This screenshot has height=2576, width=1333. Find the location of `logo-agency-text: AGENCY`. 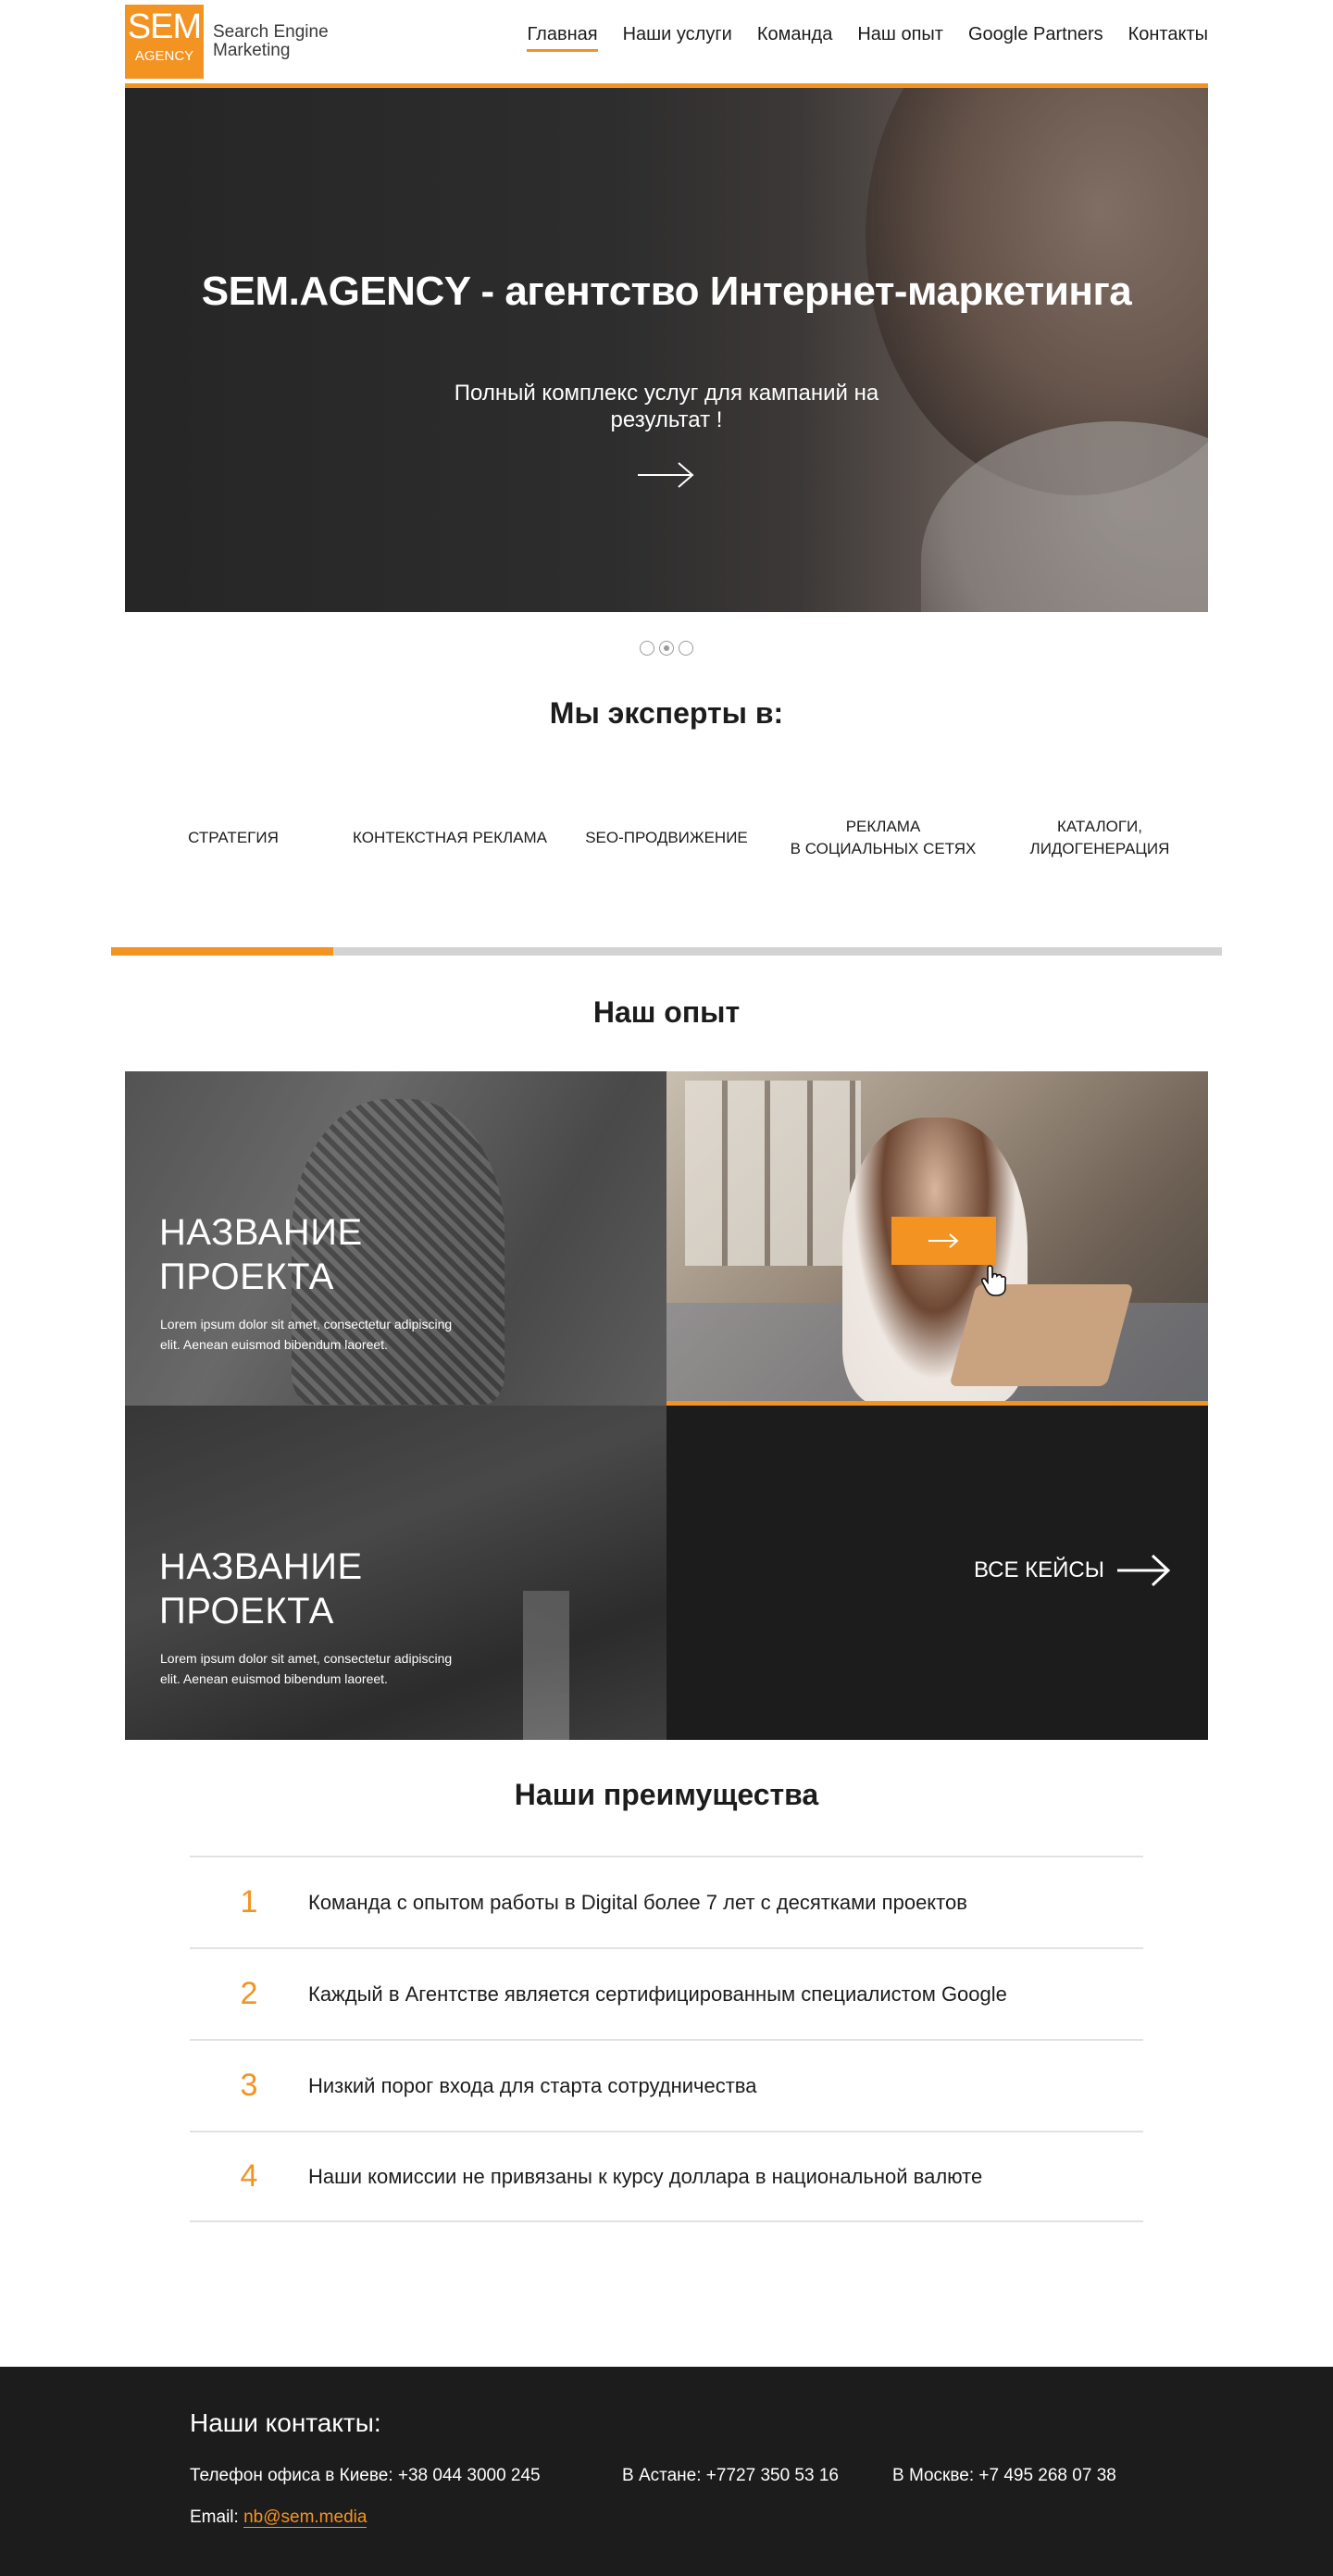

logo-agency-text: AGENCY is located at coordinates (164, 56).